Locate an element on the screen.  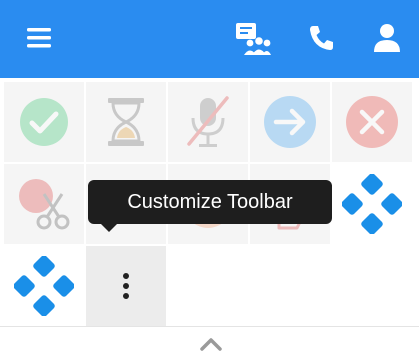
toolbar-footer is located at coordinates (209, 344).